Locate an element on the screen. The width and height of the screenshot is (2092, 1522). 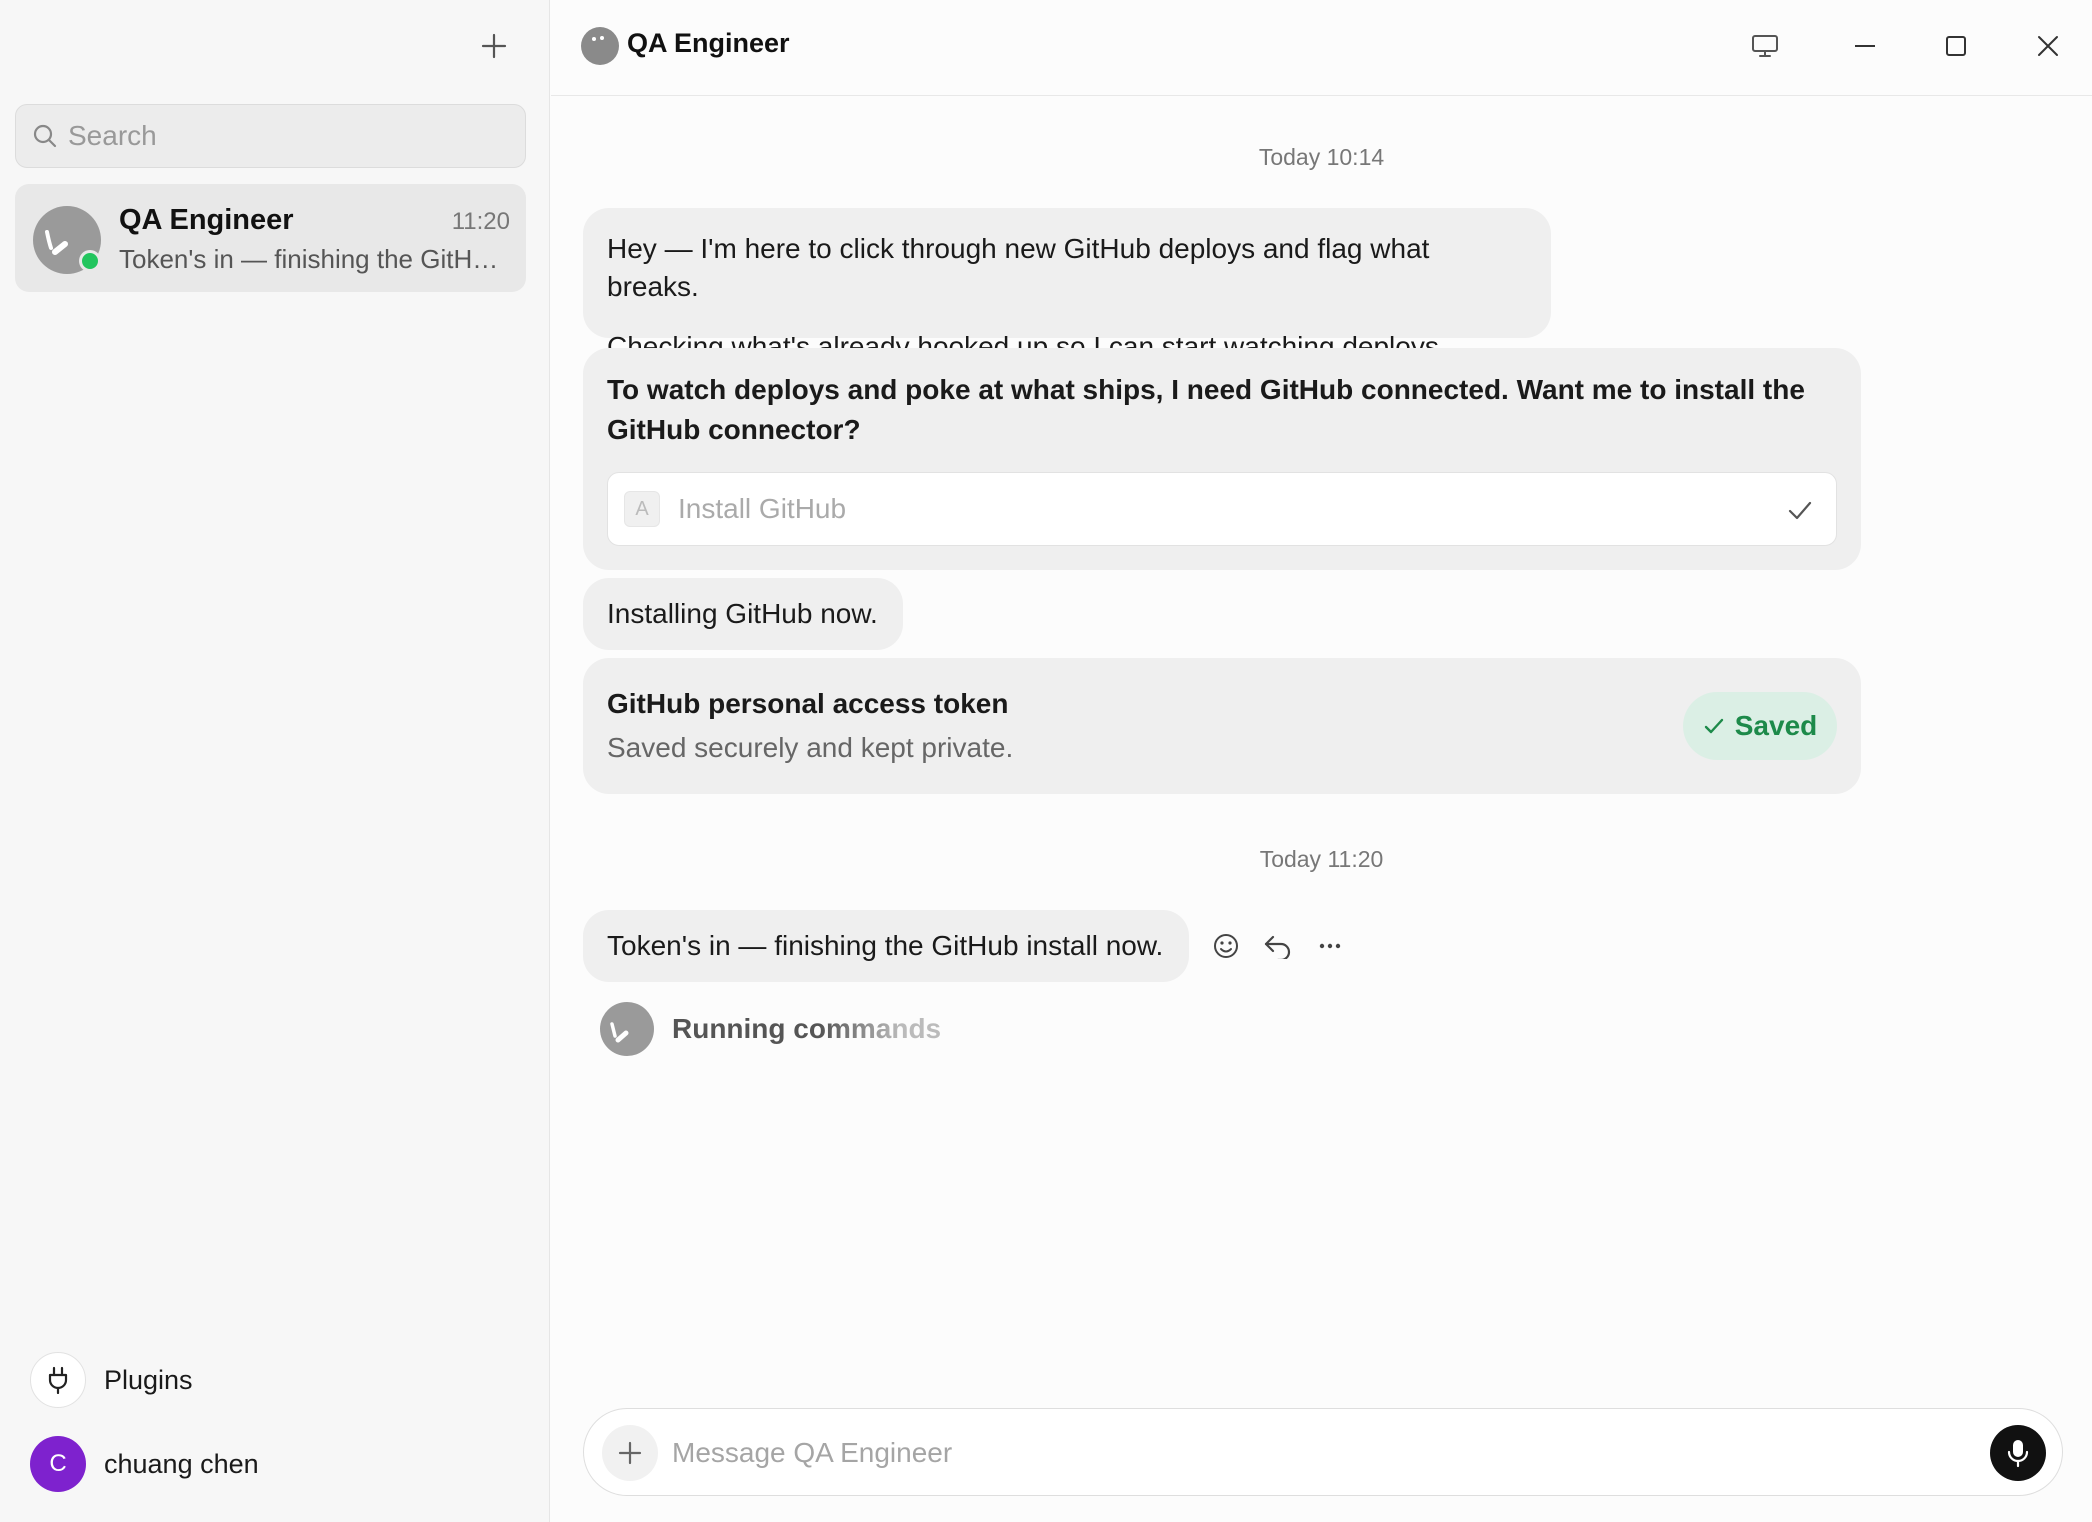
plugins-label: Plugins is located at coordinates (148, 1379).